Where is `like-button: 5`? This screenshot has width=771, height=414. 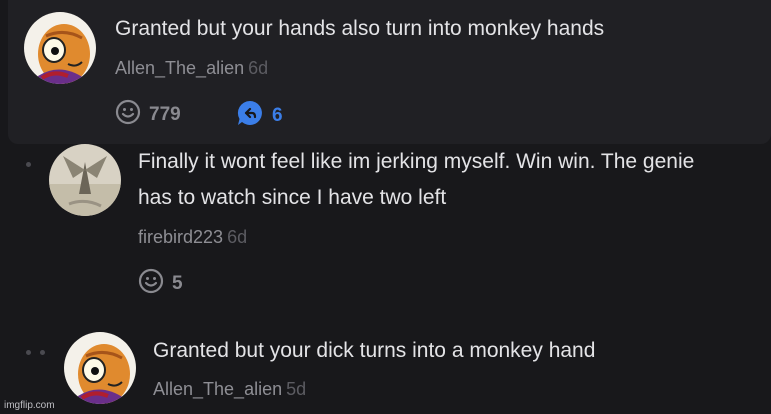
like-button: 5 is located at coordinates (160, 284).